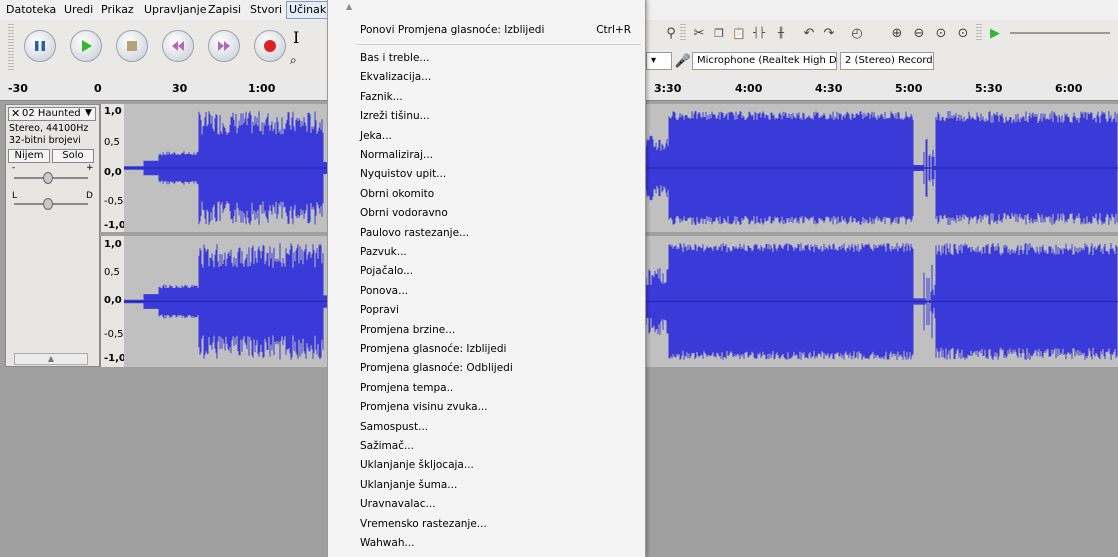  I want to click on collapse-track-button: ▲, so click(51, 359).